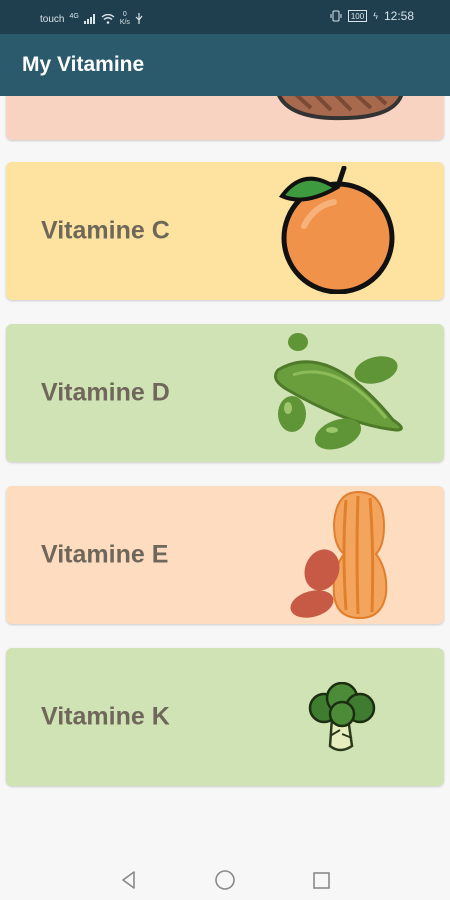  Describe the element at coordinates (105, 554) in the screenshot. I see `vitamin-card-label: Vitamine E` at that location.